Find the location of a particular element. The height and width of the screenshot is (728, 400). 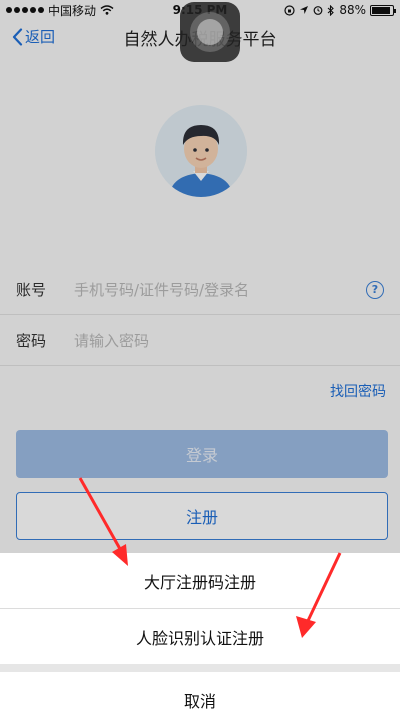

hall-code-register-option: 大厅注册码注册 is located at coordinates (200, 580).